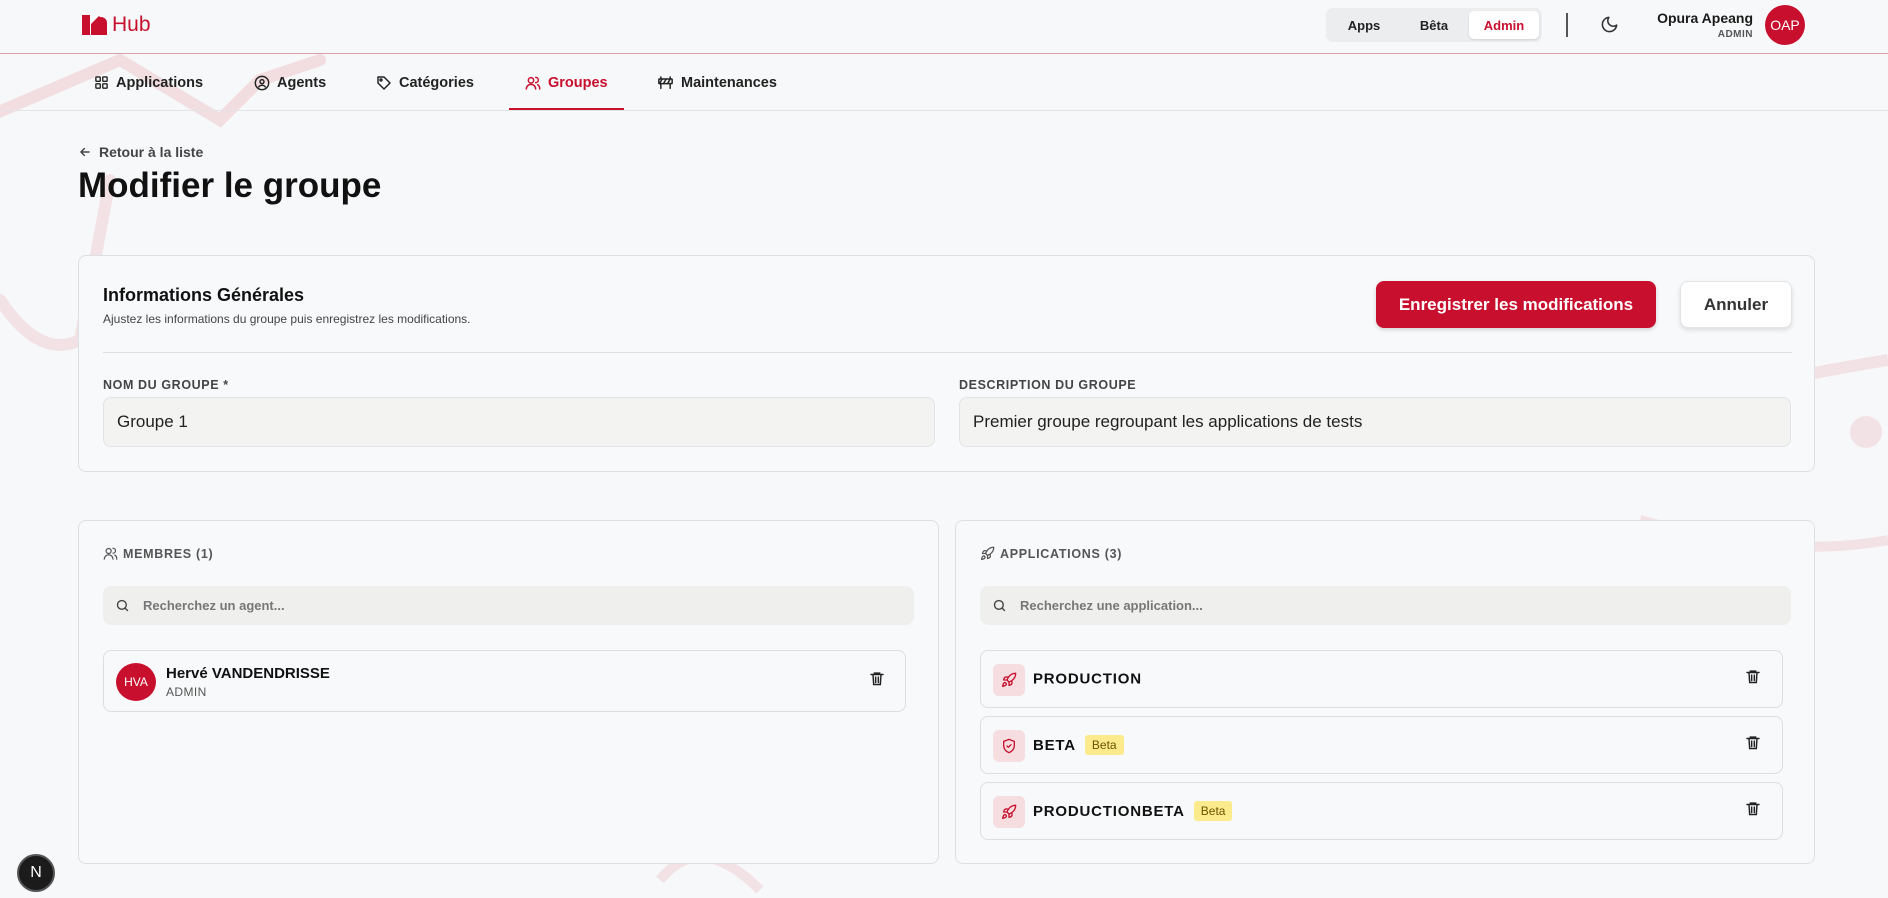  Describe the element at coordinates (1381, 811) in the screenshot. I see `application-row-productionbeta: PRODUCTIONBETA Beta` at that location.